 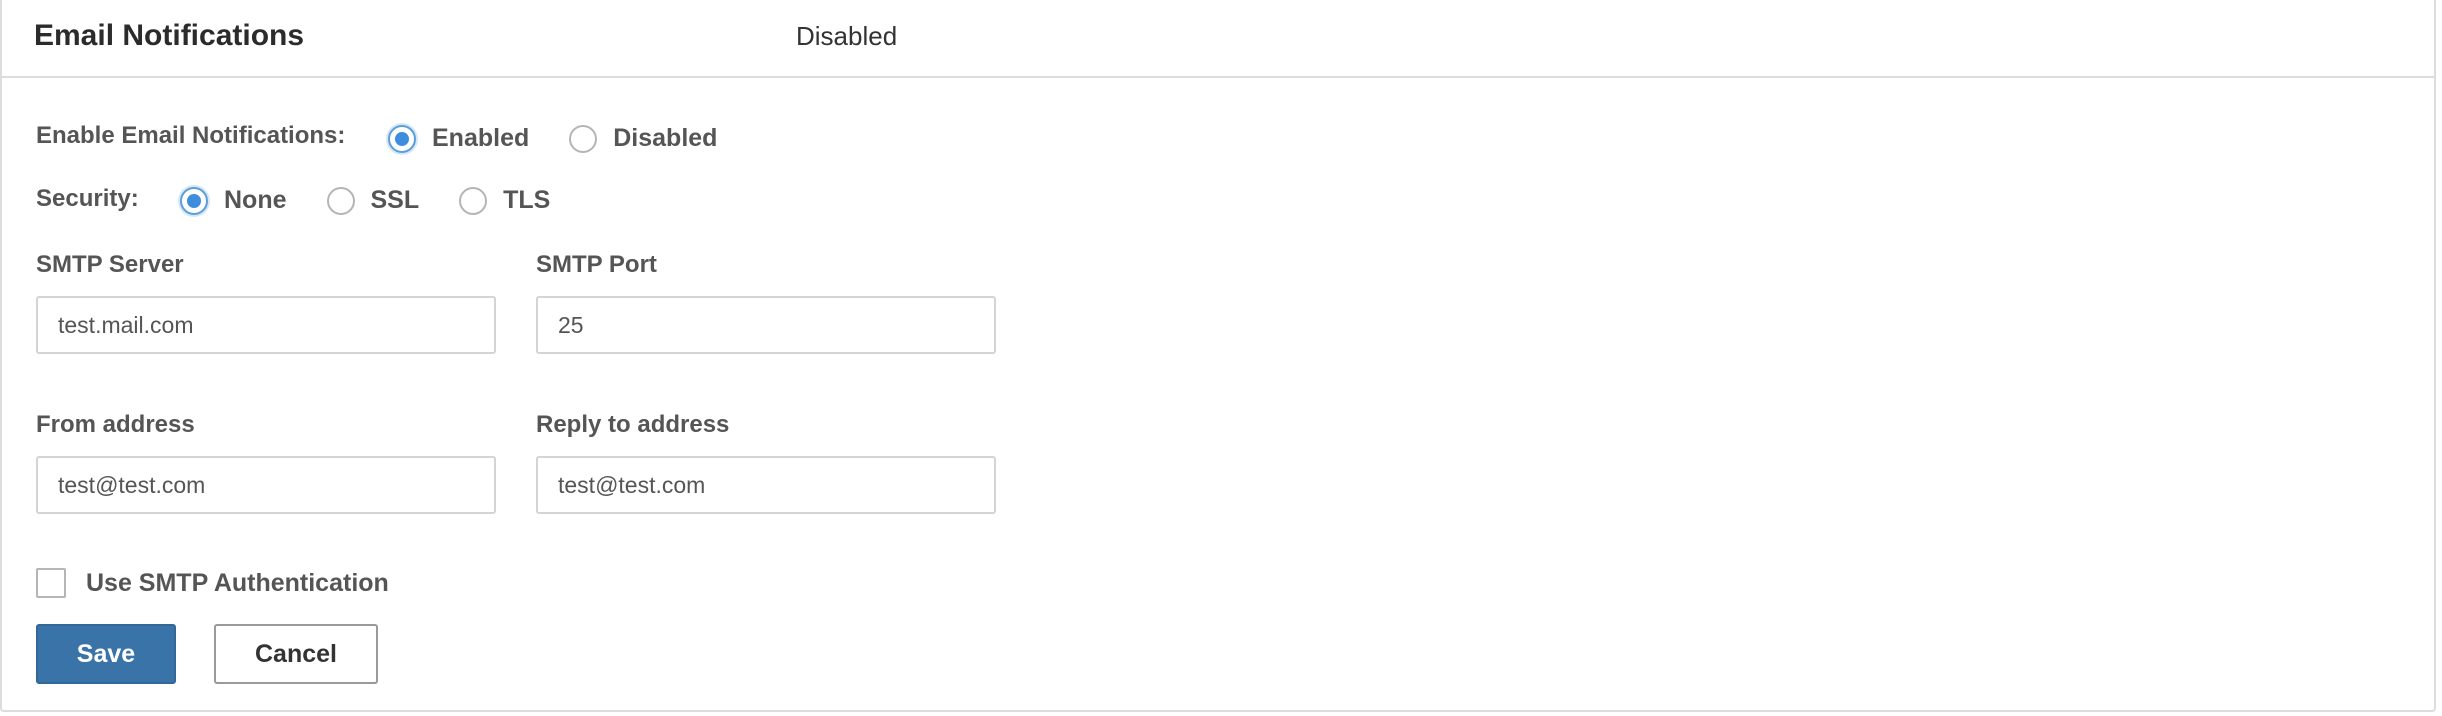 I want to click on smtp-auth-checkbox-row: Use SMTP Authentication, so click(x=212, y=583).